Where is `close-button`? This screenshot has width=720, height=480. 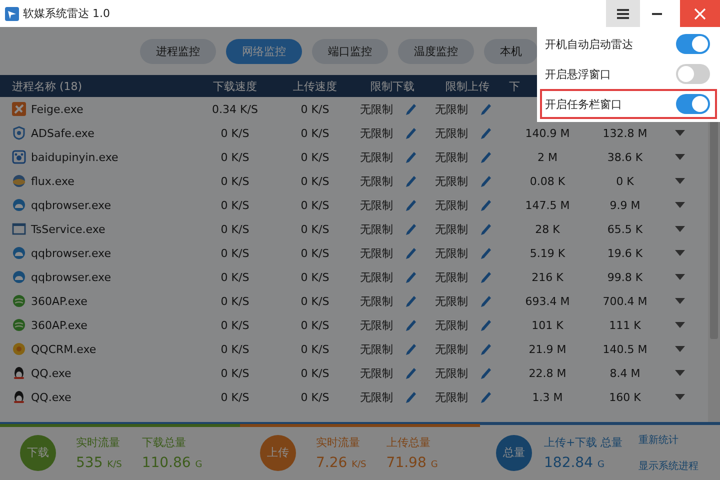 close-button is located at coordinates (700, 13).